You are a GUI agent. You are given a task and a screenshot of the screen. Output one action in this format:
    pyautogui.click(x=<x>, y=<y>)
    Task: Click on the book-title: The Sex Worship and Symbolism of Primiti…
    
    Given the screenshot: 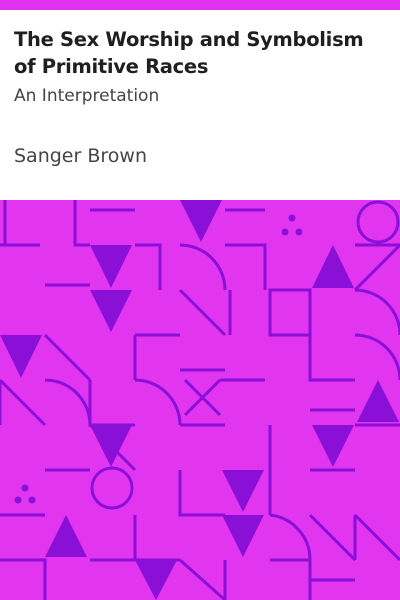 What is the action you would take?
    pyautogui.click(x=189, y=53)
    